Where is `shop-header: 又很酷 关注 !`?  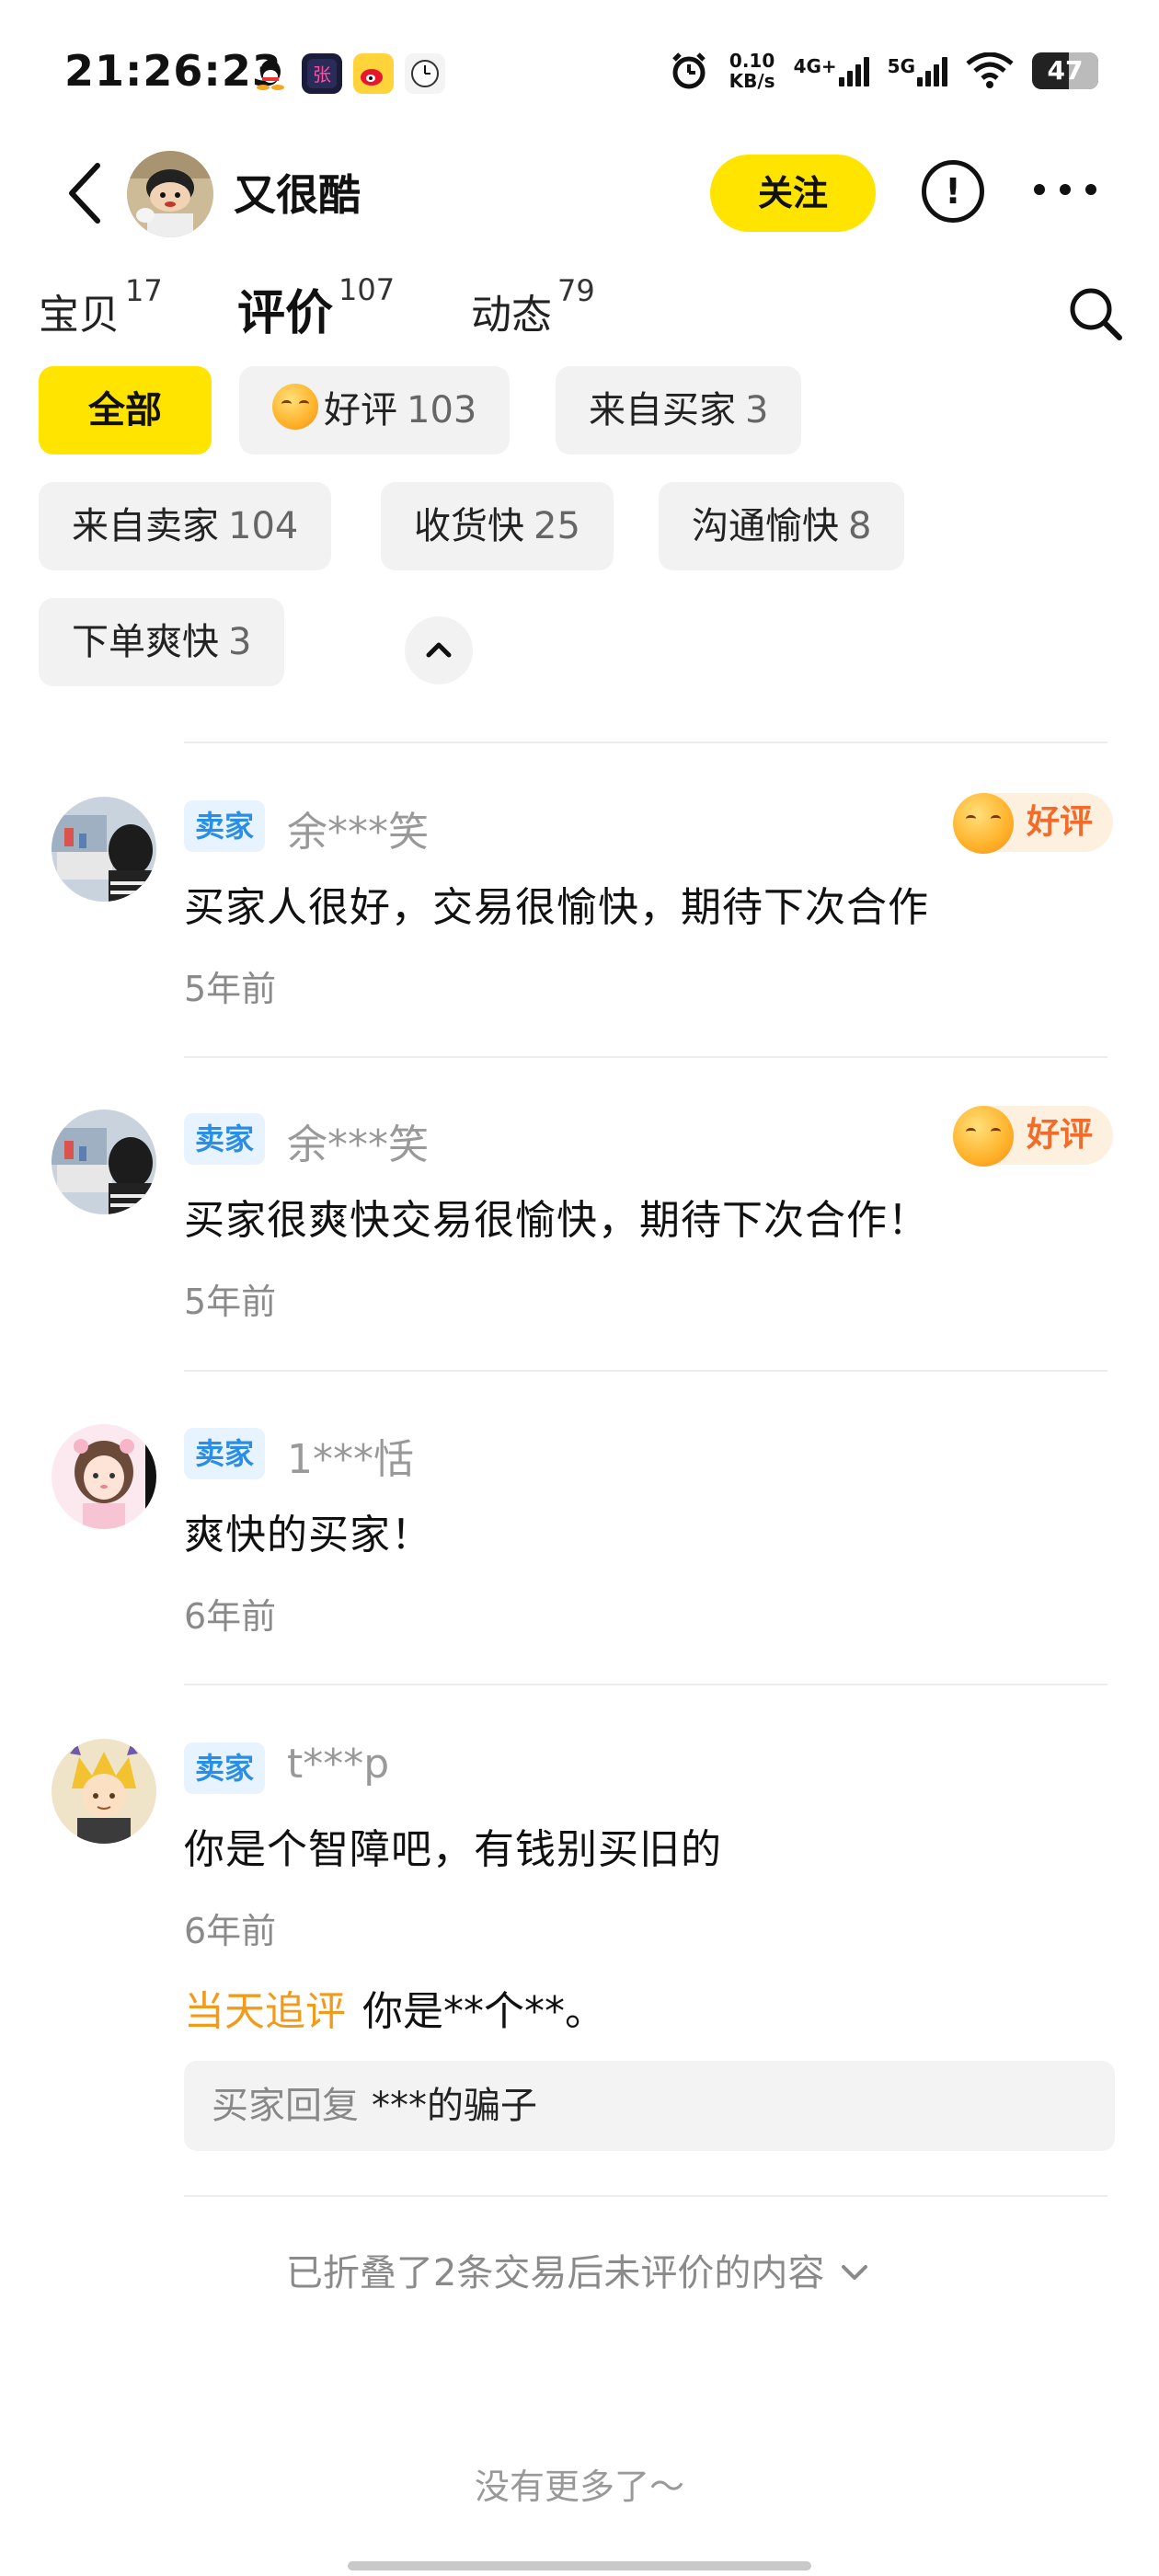 shop-header: 又很酷 关注 ! is located at coordinates (579, 193).